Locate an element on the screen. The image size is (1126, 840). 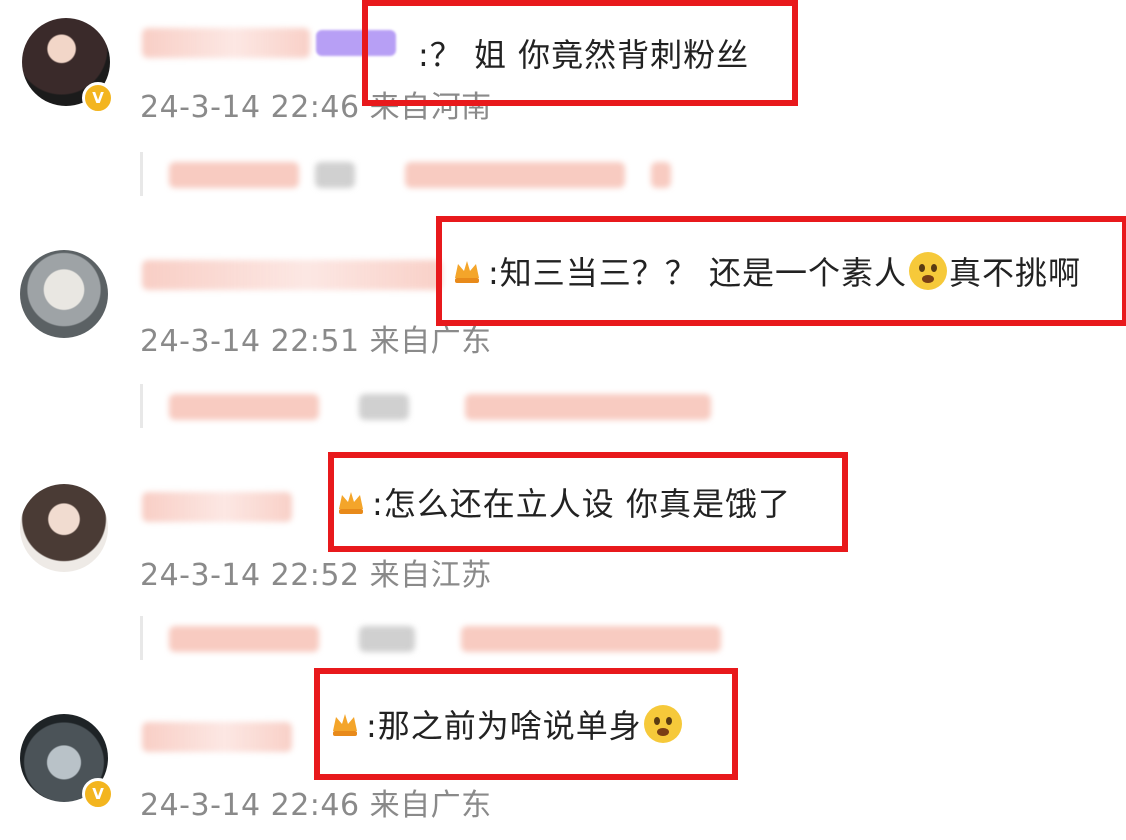
comment-text: :知三当三？？ 还是一个素人 is located at coordinates (697, 273).